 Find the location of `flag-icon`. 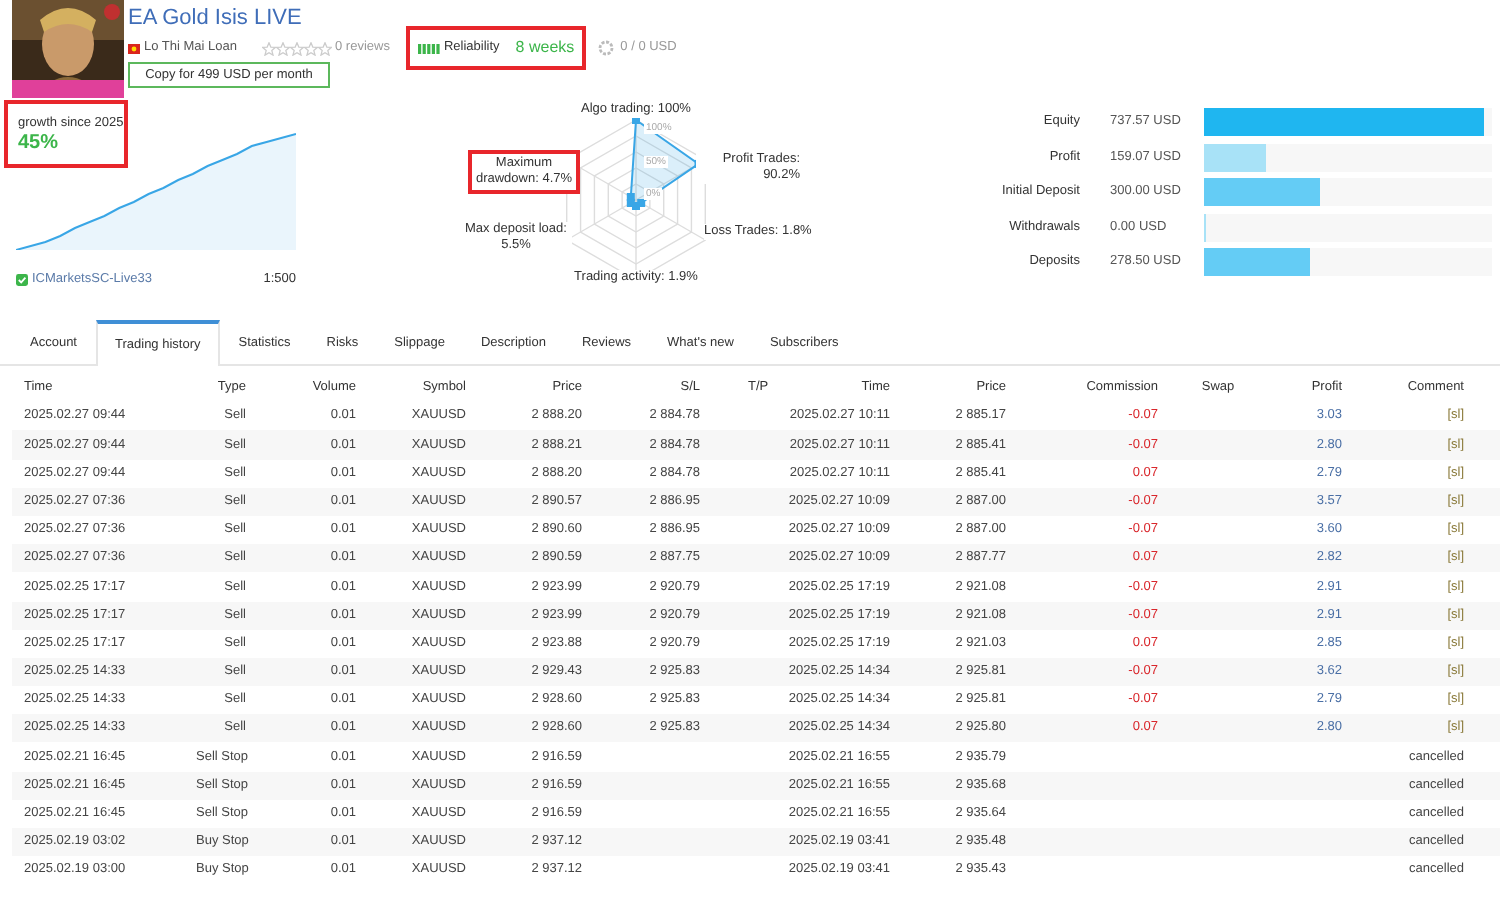

flag-icon is located at coordinates (134, 48).